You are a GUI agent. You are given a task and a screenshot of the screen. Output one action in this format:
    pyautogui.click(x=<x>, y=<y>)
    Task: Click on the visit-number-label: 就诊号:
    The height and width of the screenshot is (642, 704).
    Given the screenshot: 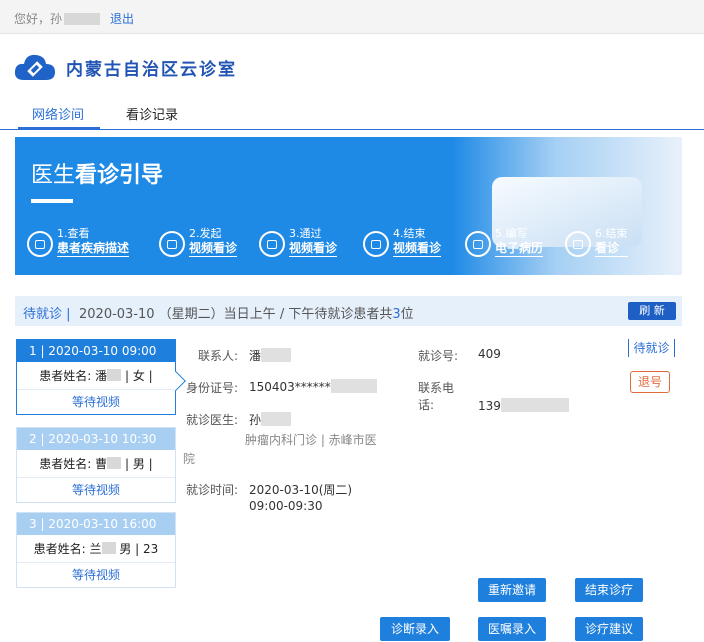 What is the action you would take?
    pyautogui.click(x=438, y=356)
    